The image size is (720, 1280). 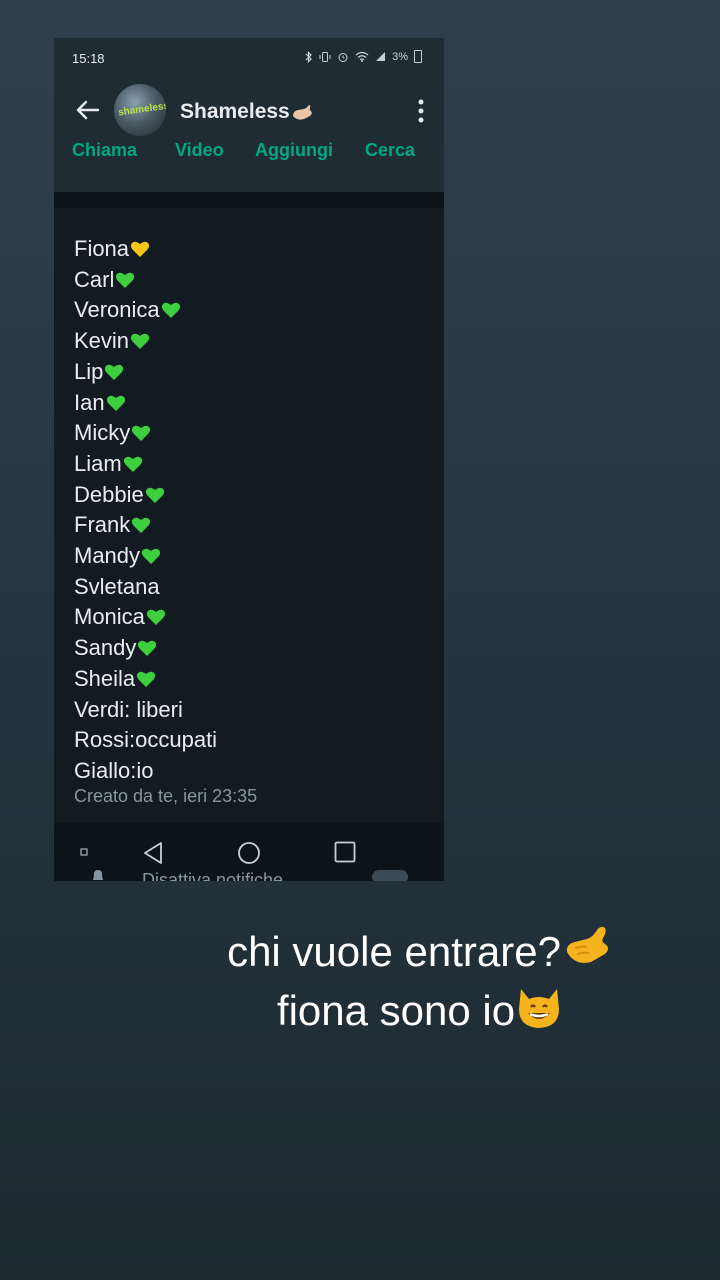 What do you see at coordinates (102, 248) in the screenshot?
I see `description-line-text: Fiona` at bounding box center [102, 248].